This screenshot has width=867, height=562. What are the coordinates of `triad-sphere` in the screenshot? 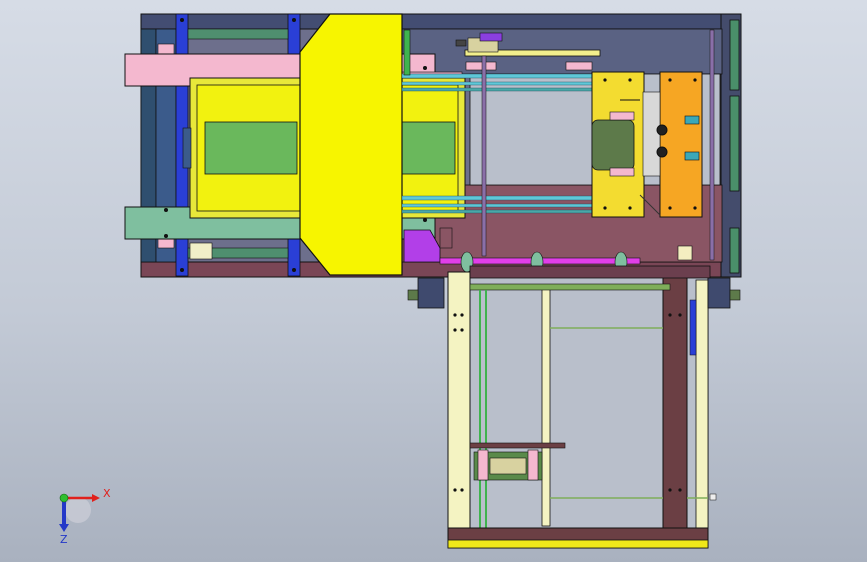 It's located at (78, 510).